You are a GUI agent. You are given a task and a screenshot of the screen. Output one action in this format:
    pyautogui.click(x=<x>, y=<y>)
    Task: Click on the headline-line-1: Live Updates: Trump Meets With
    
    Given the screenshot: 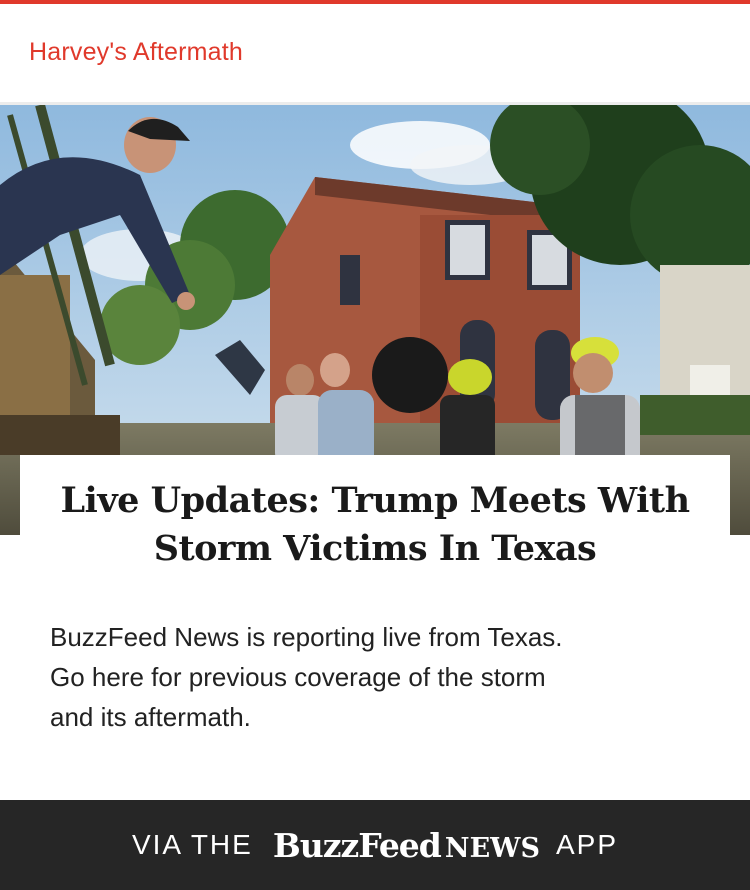 What is the action you would take?
    pyautogui.click(x=375, y=500)
    